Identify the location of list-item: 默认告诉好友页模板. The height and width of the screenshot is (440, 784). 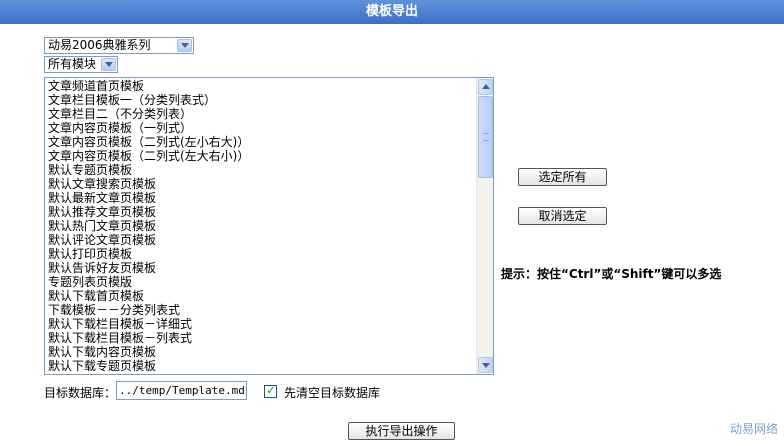
(261, 268).